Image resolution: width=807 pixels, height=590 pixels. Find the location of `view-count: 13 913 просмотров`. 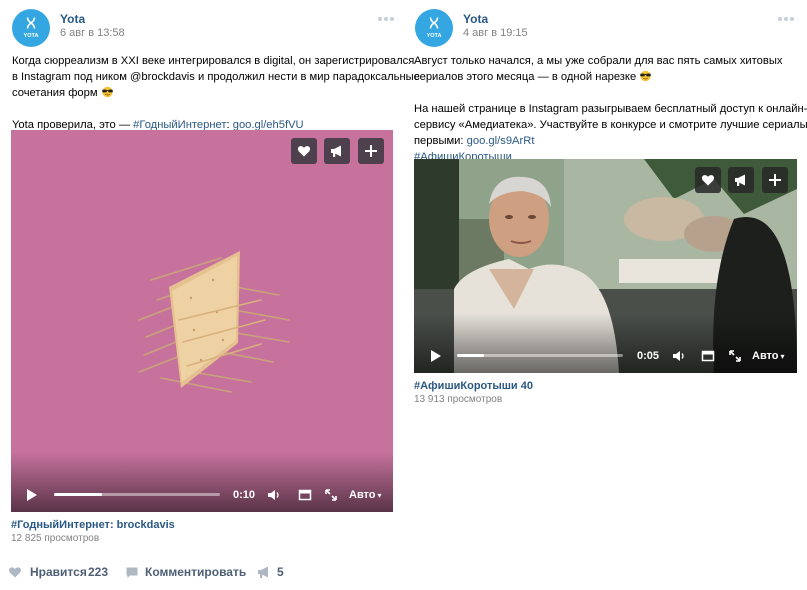

view-count: 13 913 просмотров is located at coordinates (458, 399).